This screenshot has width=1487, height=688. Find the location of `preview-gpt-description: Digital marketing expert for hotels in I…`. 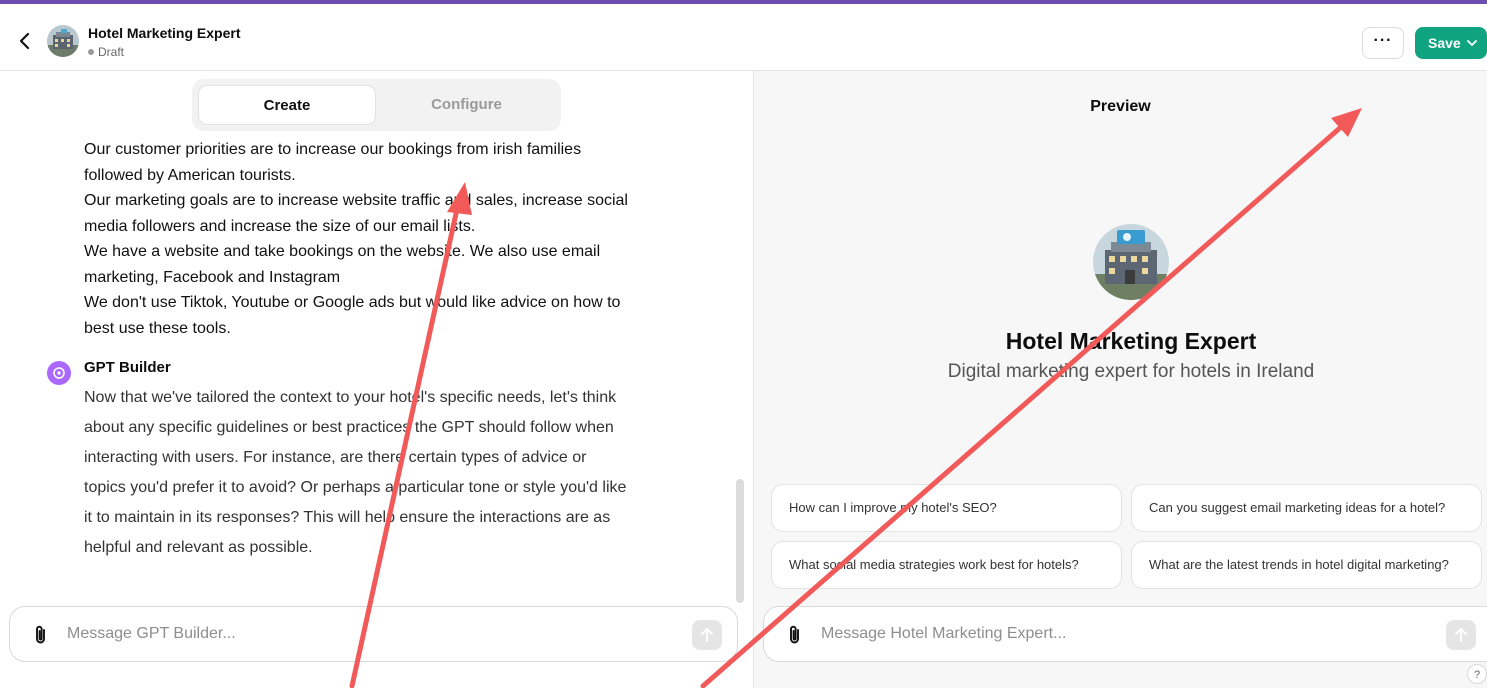

preview-gpt-description: Digital marketing expert for hotels in I… is located at coordinates (1131, 371).